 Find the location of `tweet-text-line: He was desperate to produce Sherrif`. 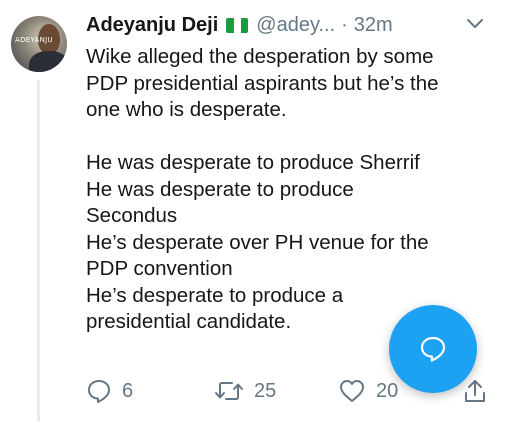

tweet-text-line: He was desperate to produce Sherrif is located at coordinates (253, 162).